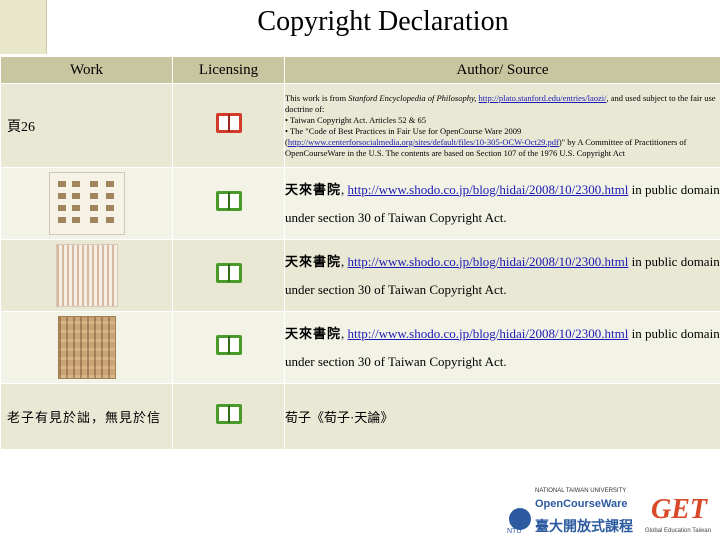 This screenshot has width=720, height=540. I want to click on source-line-2: • Taiwan Copyright Act. Articles 52 & 65, so click(356, 119).